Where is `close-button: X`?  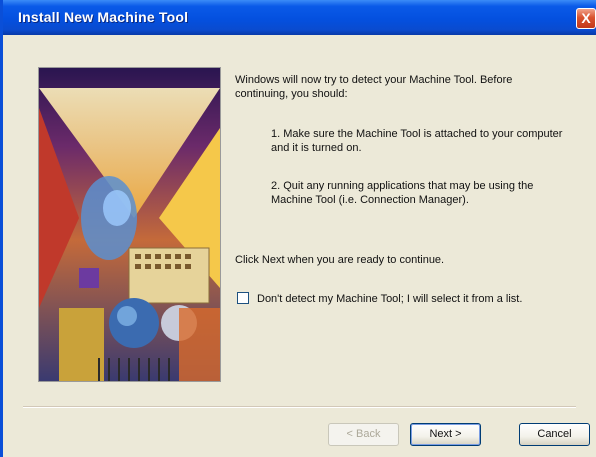
close-button: X is located at coordinates (586, 18).